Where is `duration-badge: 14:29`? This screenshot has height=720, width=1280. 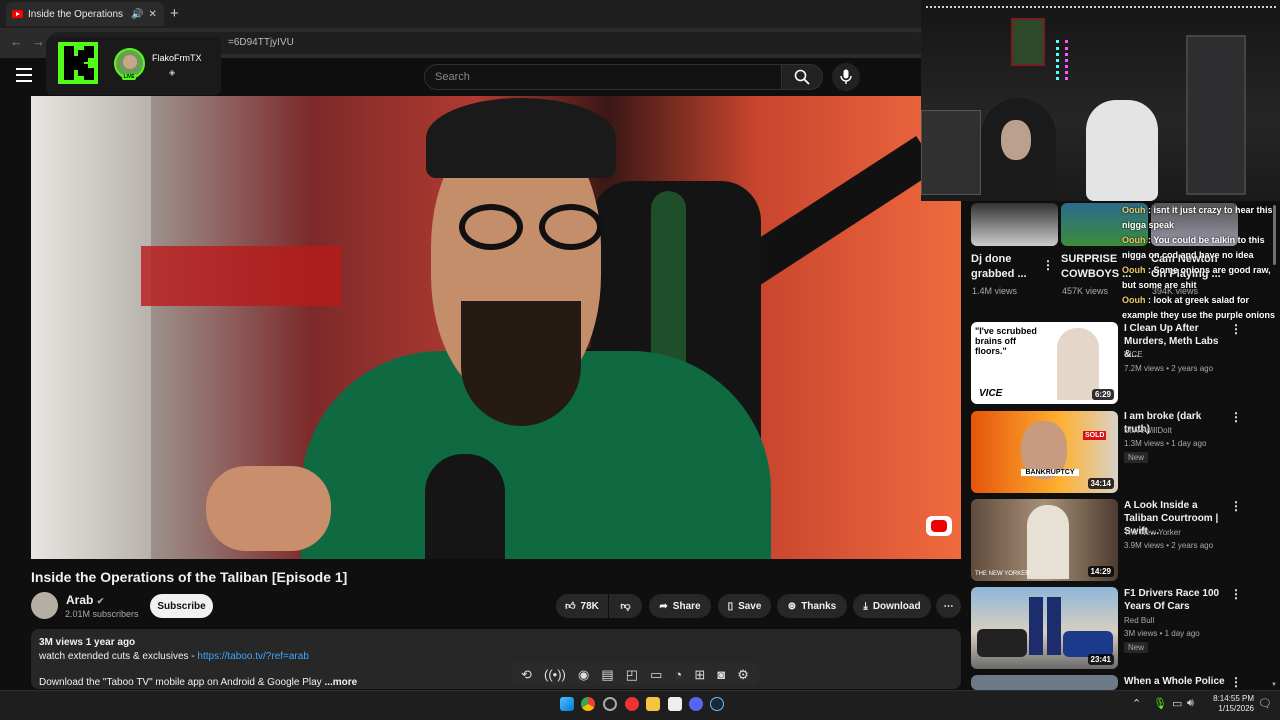 duration-badge: 14:29 is located at coordinates (1100, 571).